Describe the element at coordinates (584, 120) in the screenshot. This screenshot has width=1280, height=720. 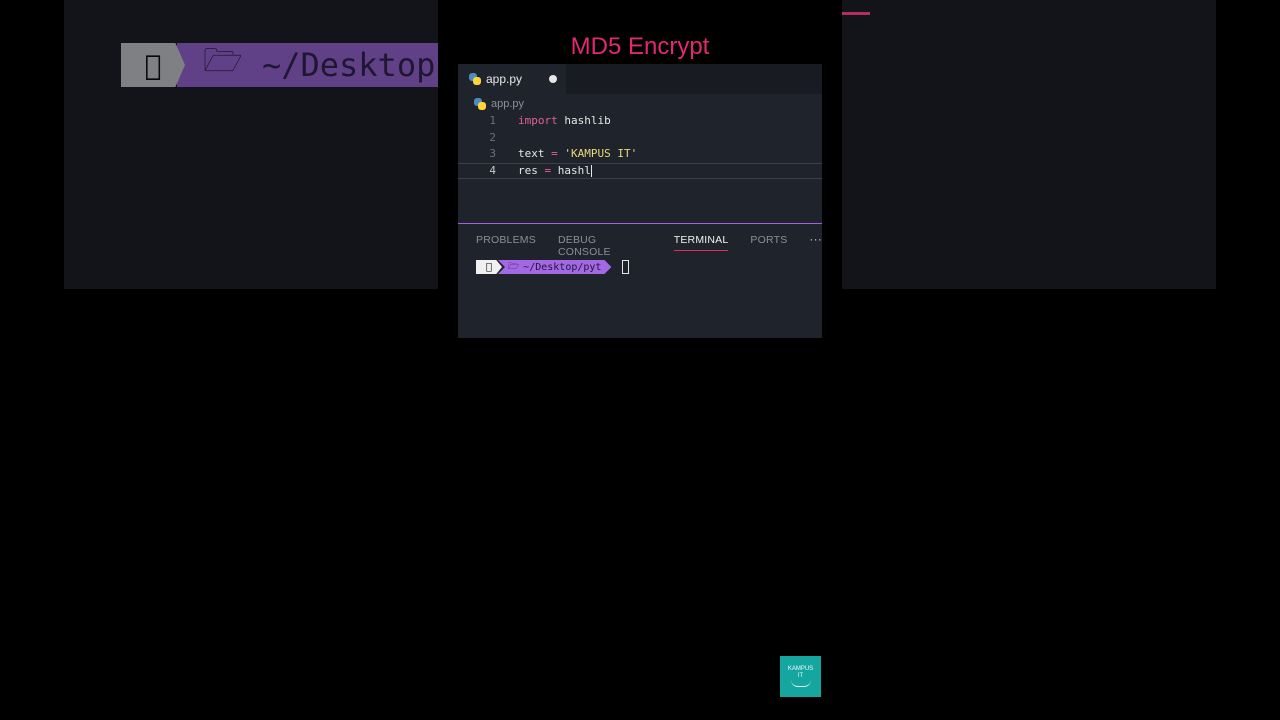
I see `code-token: hashlib` at that location.